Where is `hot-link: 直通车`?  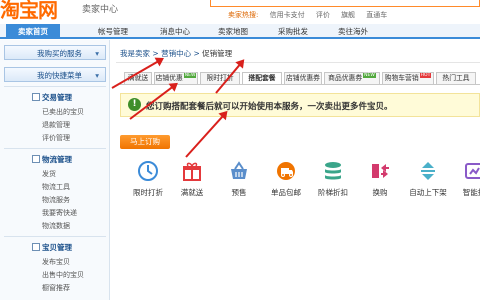
hot-link: 直通车 is located at coordinates (376, 15).